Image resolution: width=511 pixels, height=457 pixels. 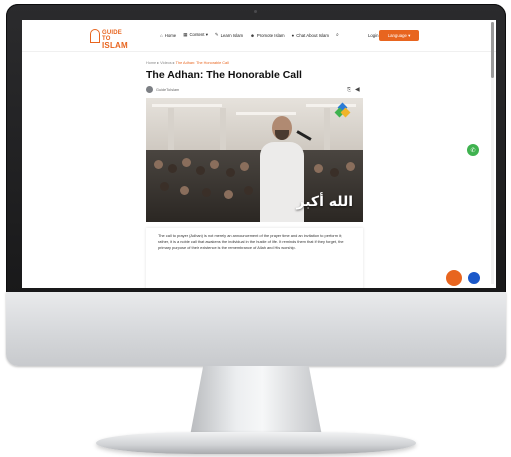 I want to click on video-player: الله أكبر, so click(x=254, y=160).